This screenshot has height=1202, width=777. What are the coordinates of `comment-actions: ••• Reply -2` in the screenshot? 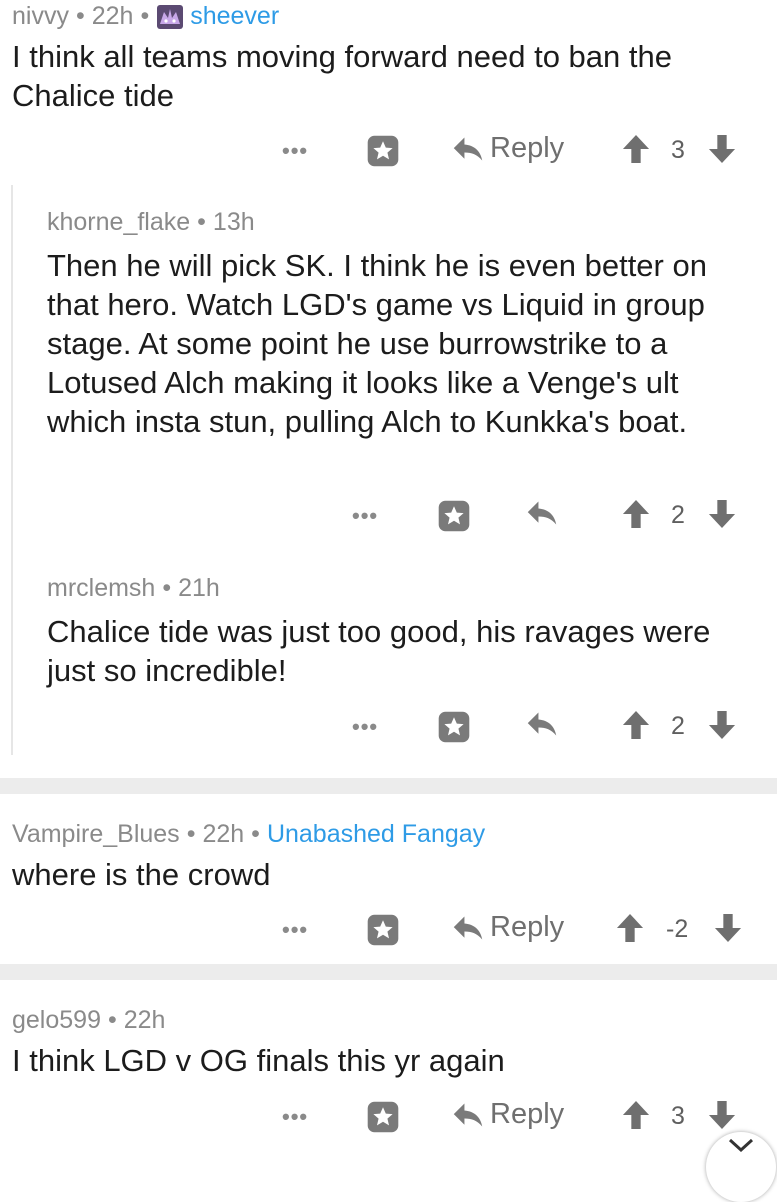 It's located at (388, 930).